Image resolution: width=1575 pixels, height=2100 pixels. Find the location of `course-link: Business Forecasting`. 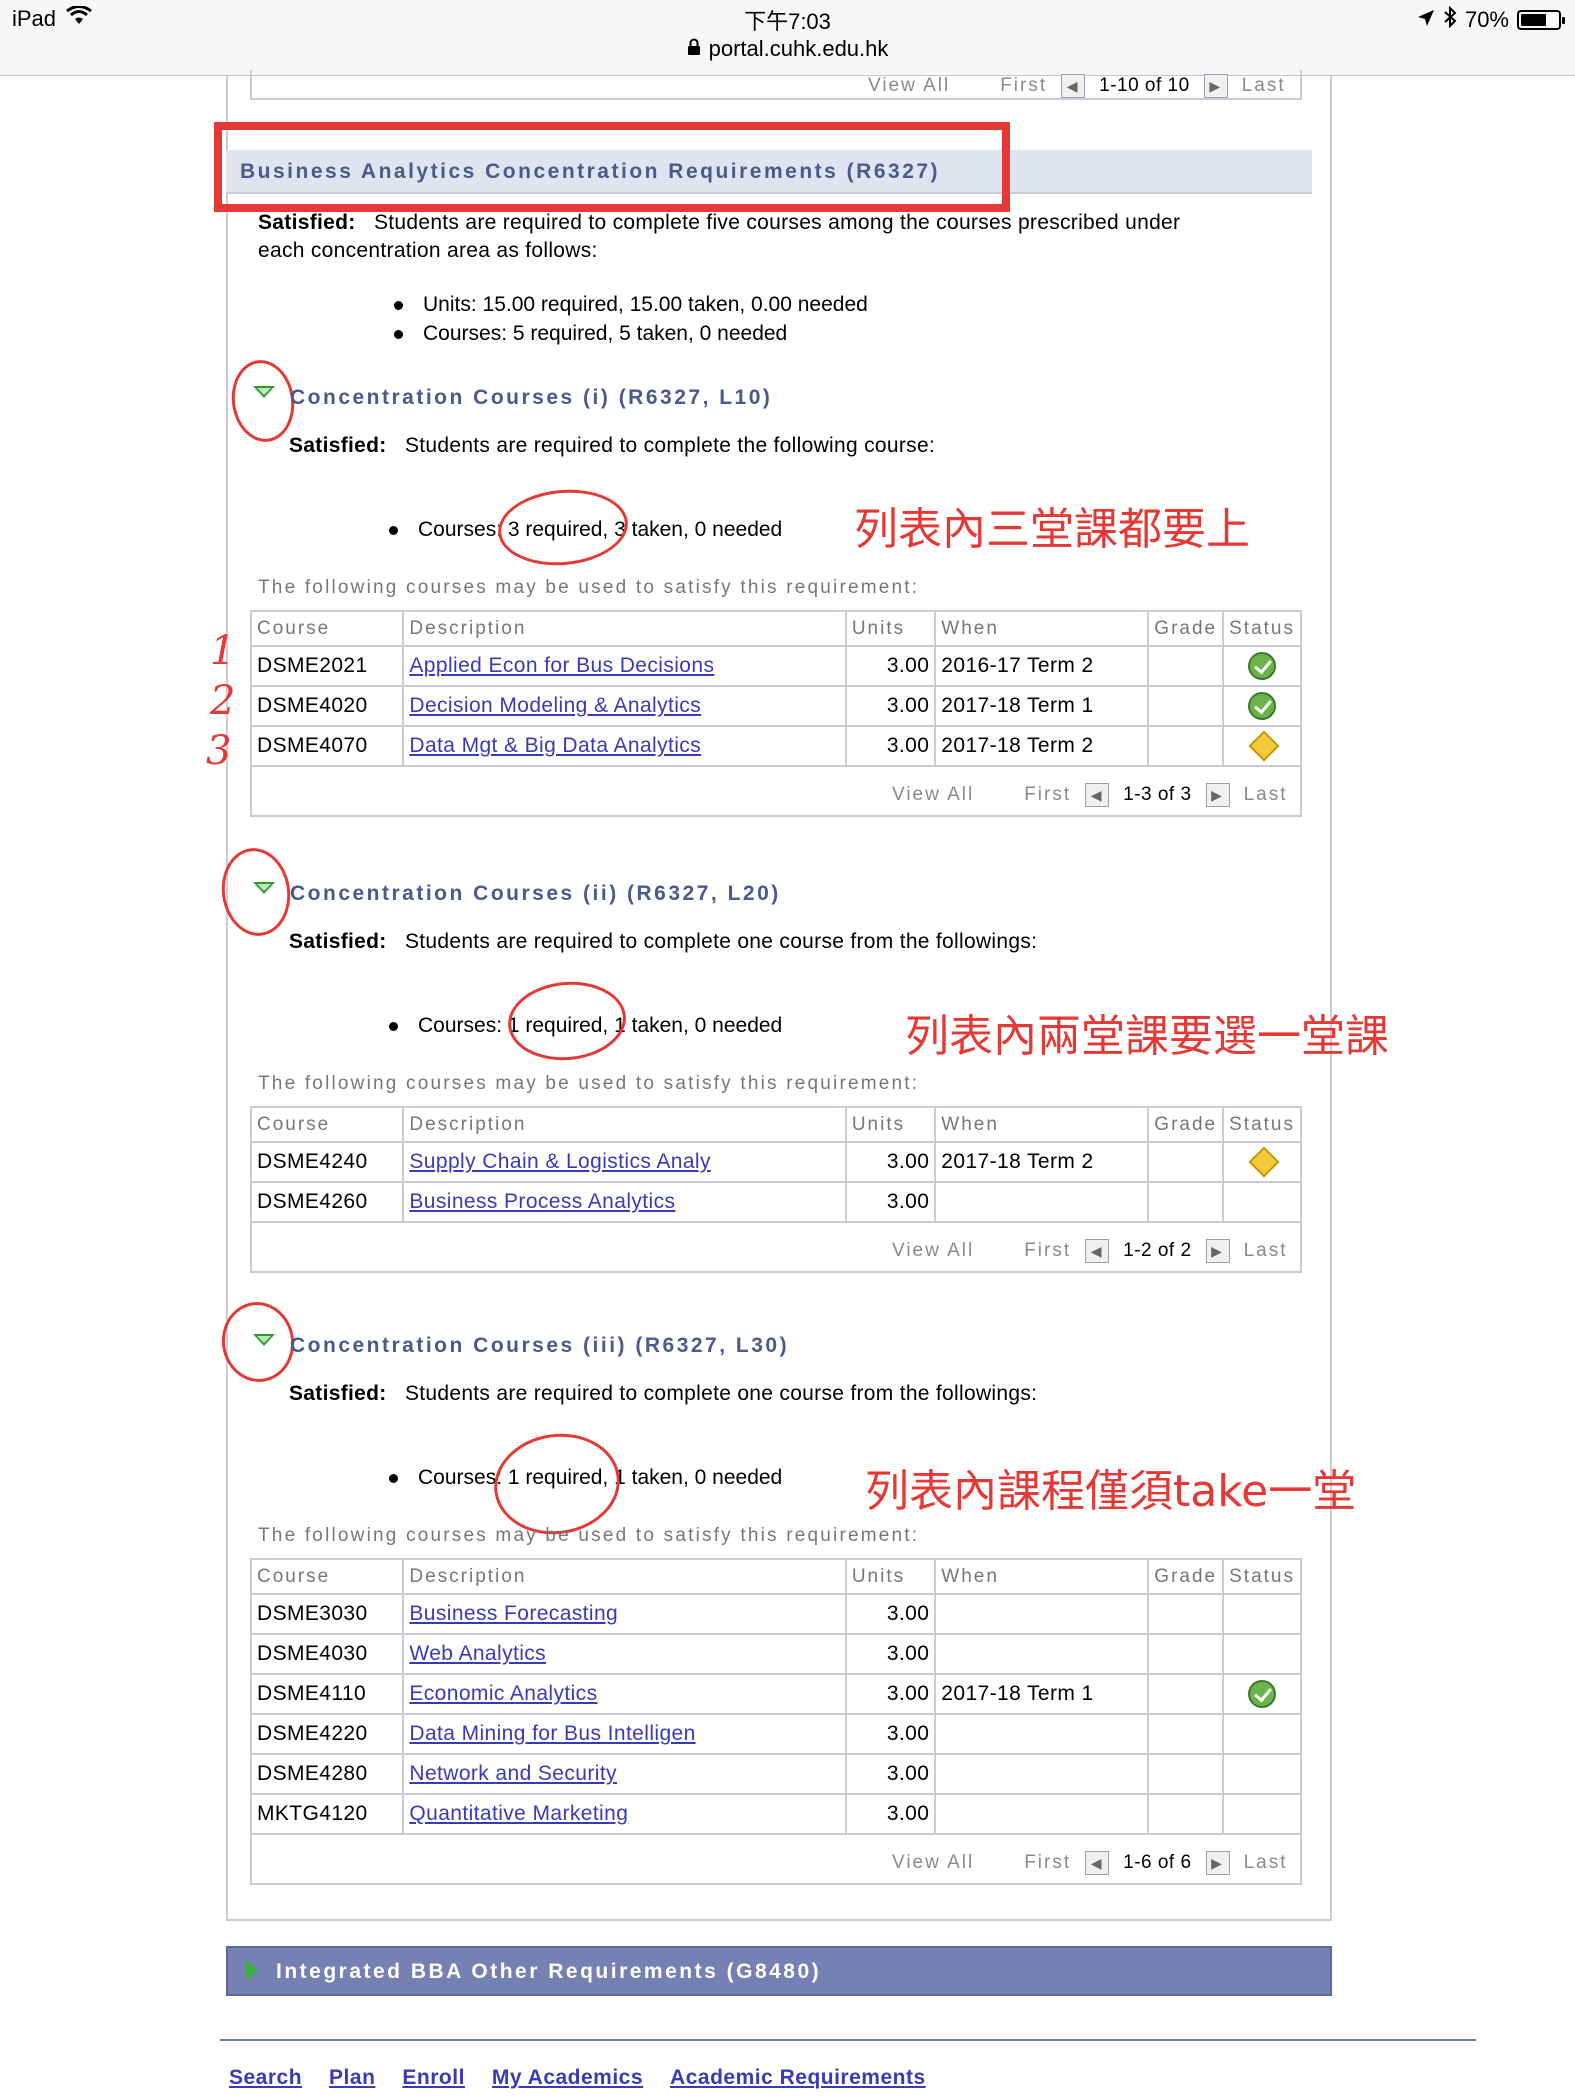

course-link: Business Forecasting is located at coordinates (513, 1613).